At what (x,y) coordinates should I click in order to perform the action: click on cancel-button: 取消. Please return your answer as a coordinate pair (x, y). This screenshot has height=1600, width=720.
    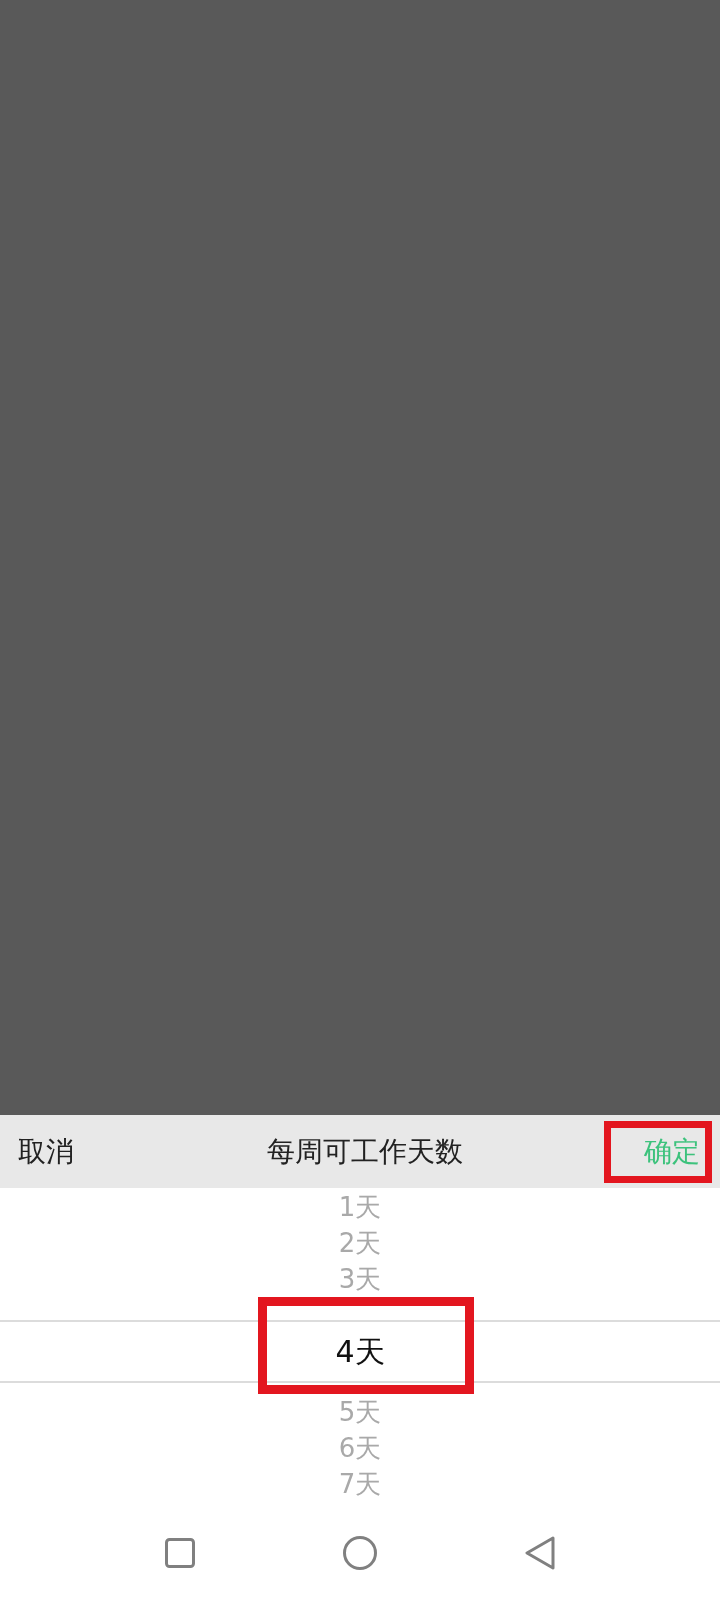
    Looking at the image, I should click on (46, 1151).